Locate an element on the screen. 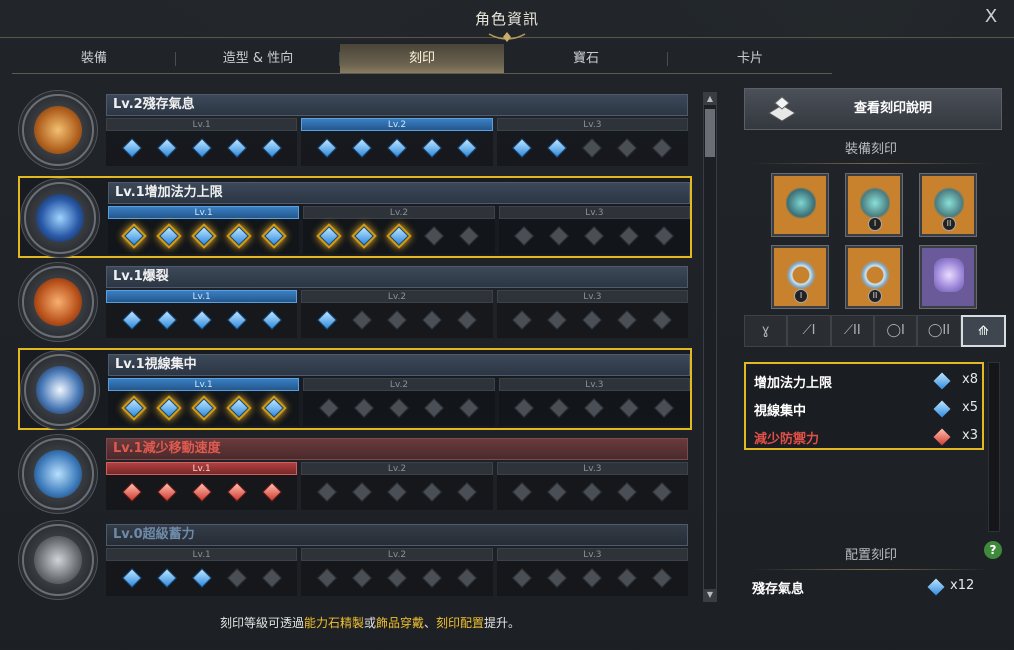 This screenshot has height=650, width=1014. ring-slot-1: I is located at coordinates (800, 277).